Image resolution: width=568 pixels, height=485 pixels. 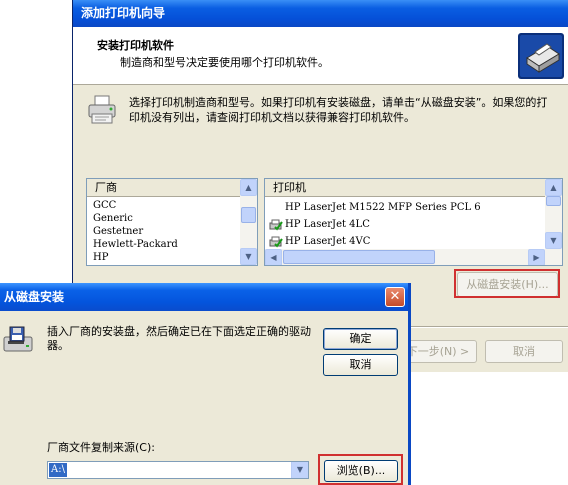 I want to click on scroll-left-icon: ◀, so click(x=273, y=257).